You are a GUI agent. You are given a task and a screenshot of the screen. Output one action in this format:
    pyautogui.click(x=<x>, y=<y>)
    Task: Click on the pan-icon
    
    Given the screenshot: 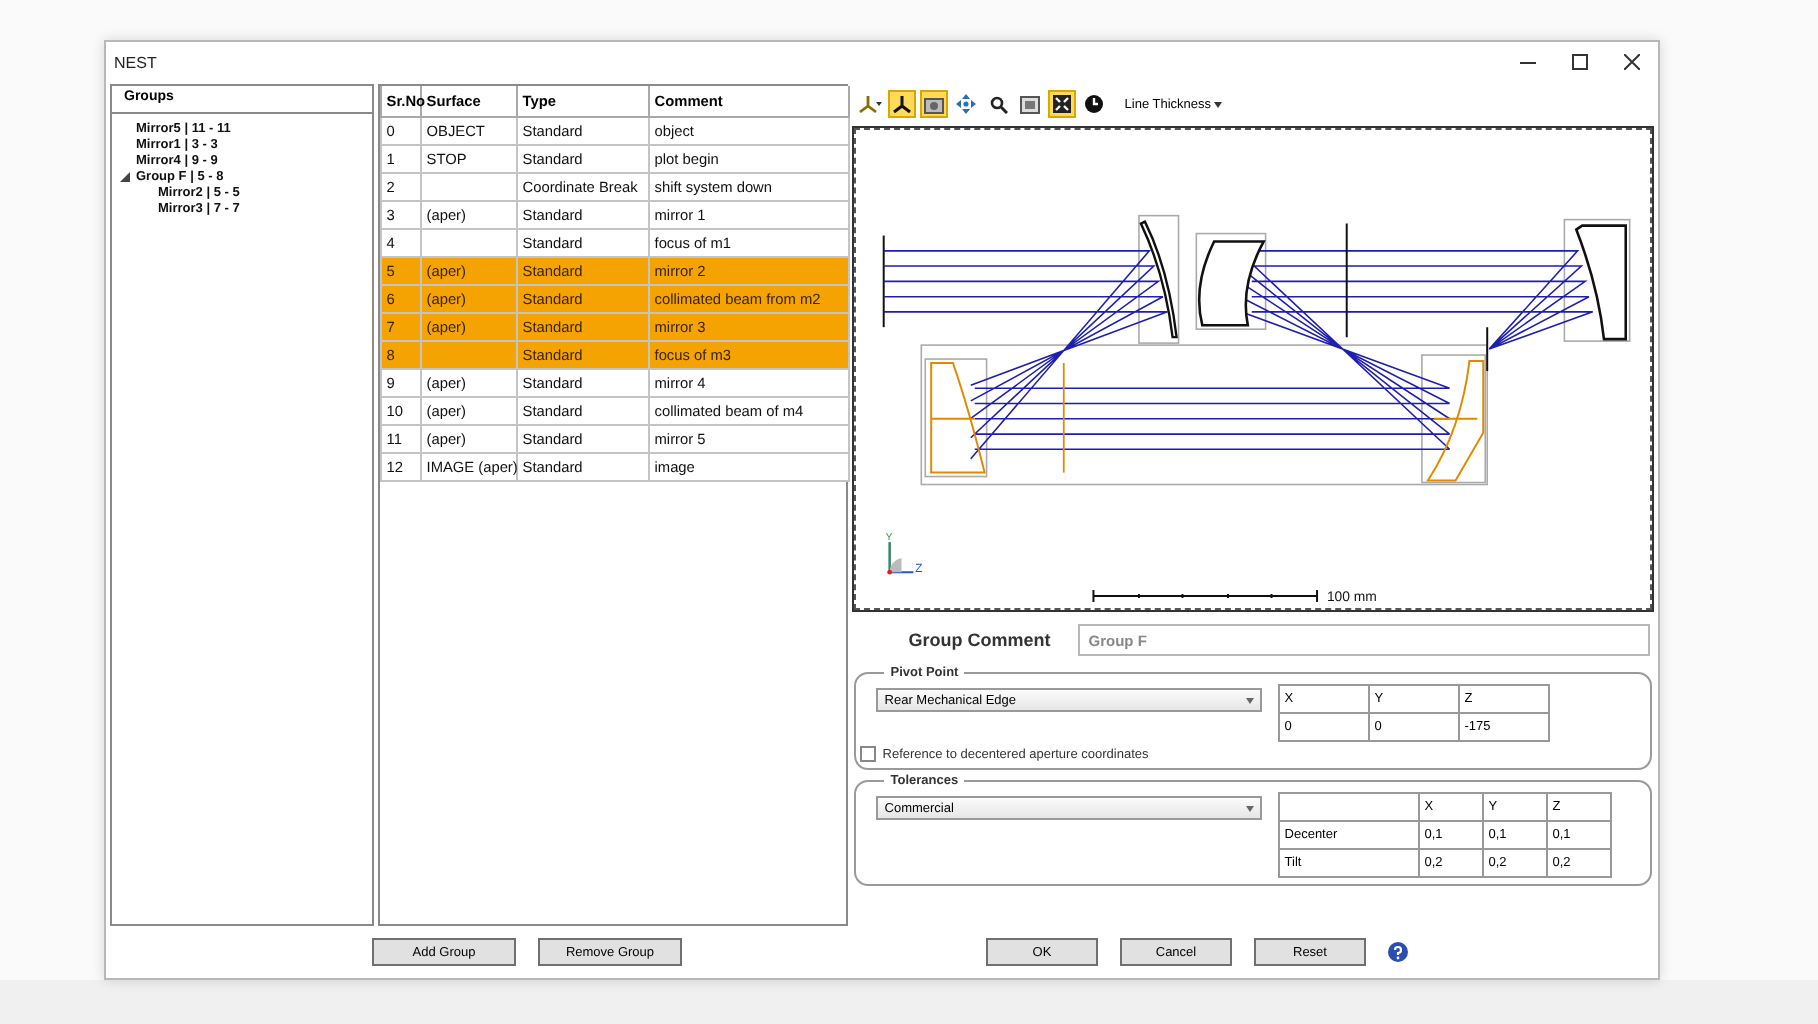 What is the action you would take?
    pyautogui.click(x=966, y=104)
    